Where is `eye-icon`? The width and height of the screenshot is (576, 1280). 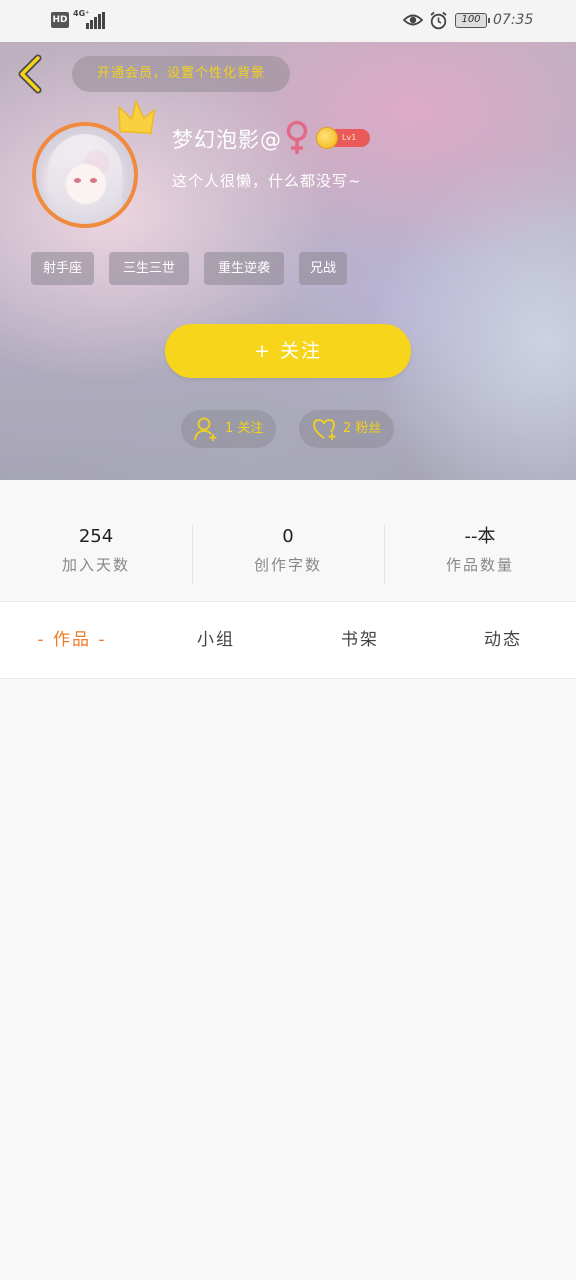
eye-icon is located at coordinates (413, 20).